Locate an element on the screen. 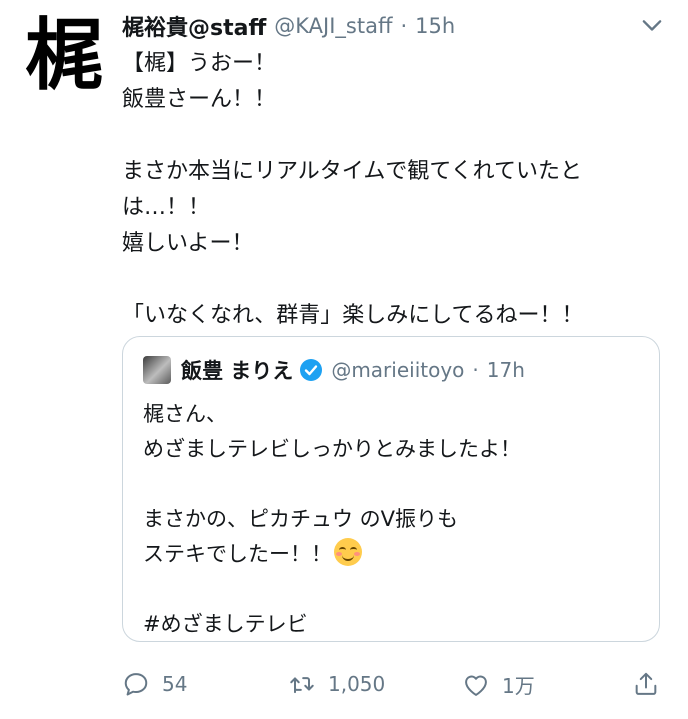  tweet-line: 「いなくなれ、群青」楽しみにしてるねー！！ is located at coordinates (353, 315).